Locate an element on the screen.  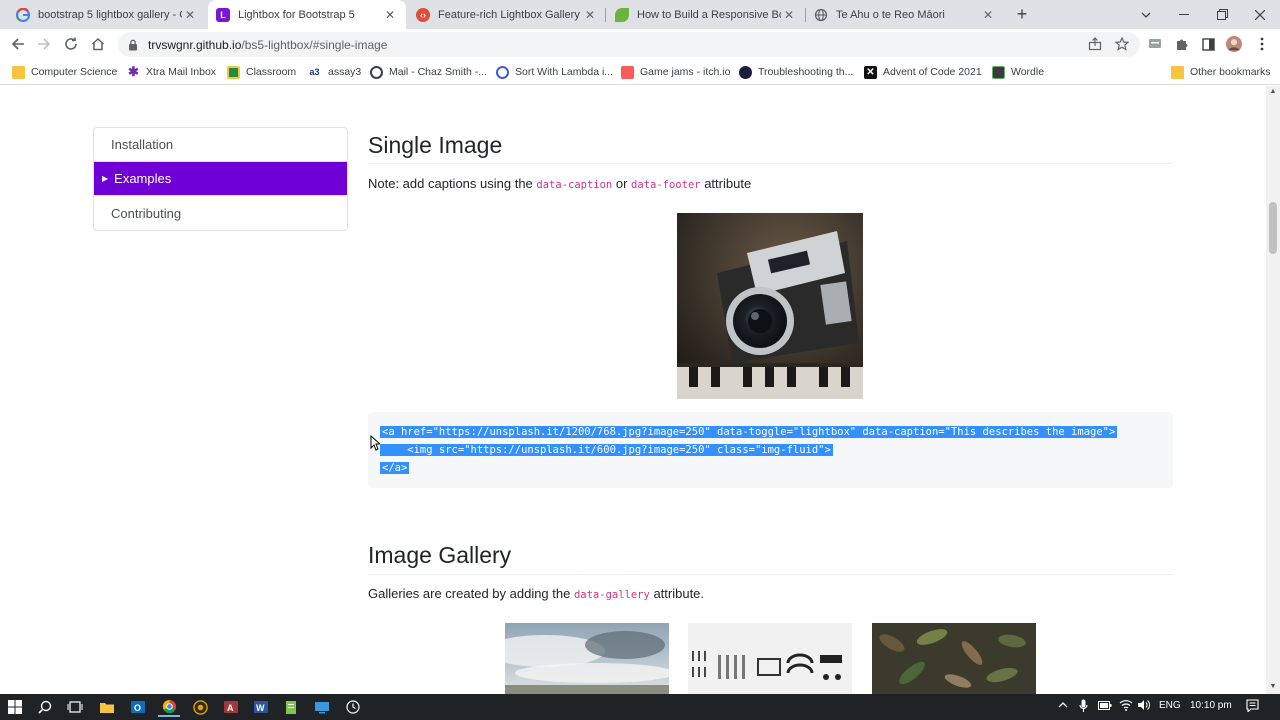
notepad-icon is located at coordinates (291, 707).